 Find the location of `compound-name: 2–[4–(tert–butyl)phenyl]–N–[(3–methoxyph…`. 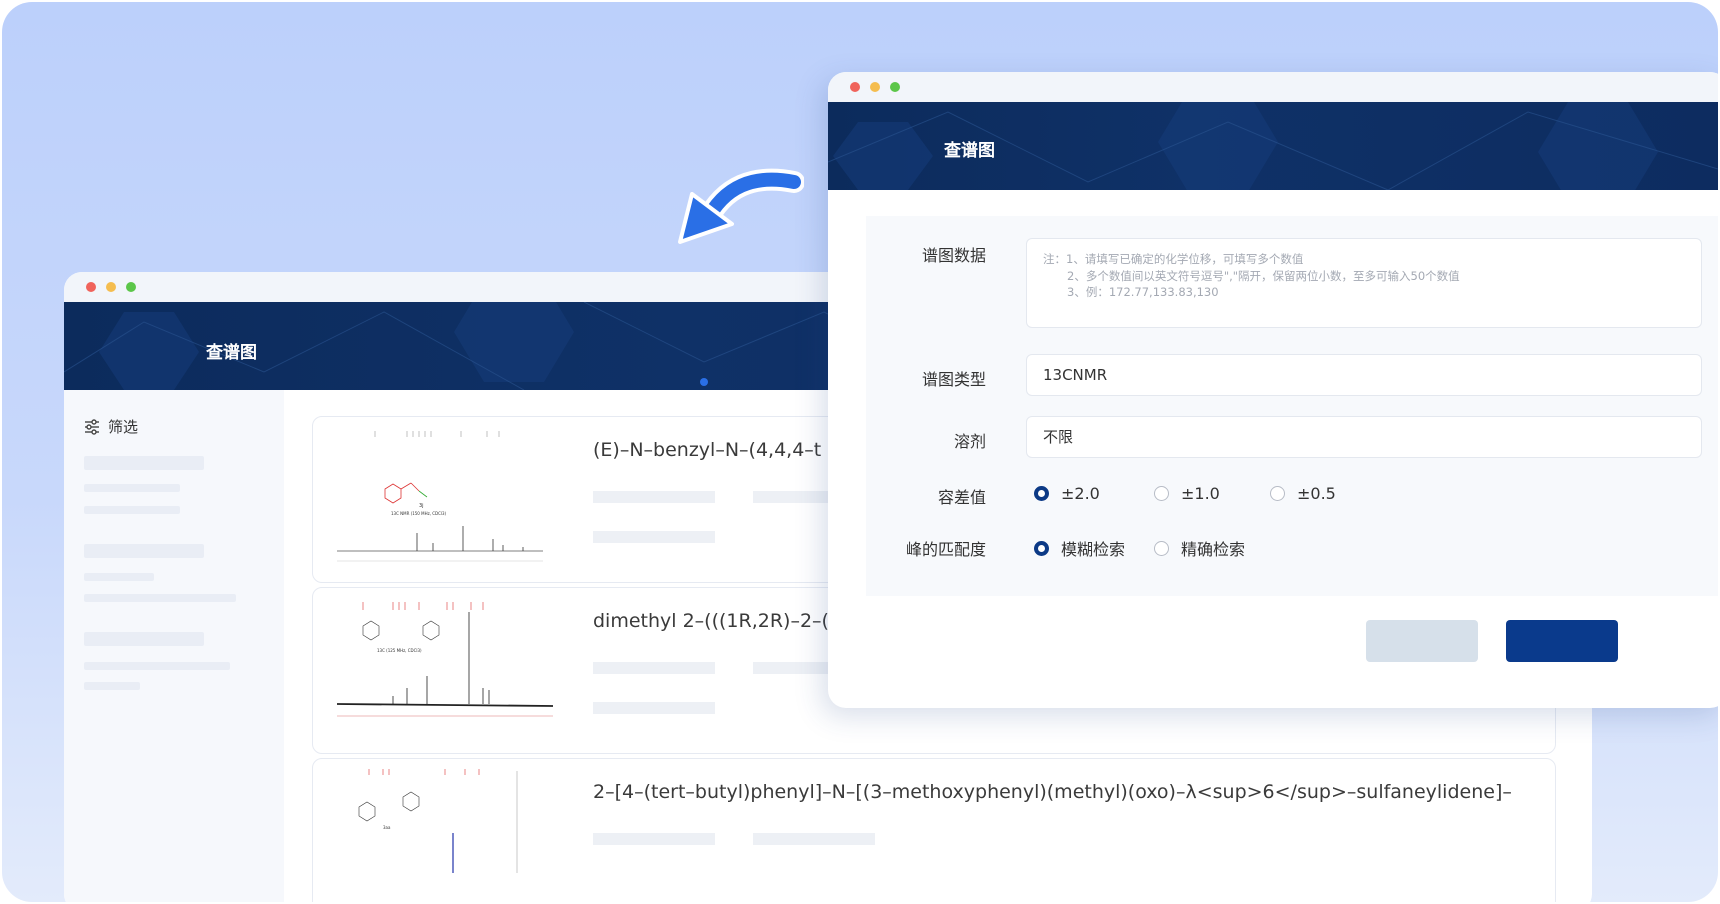

compound-name: 2–[4–(tert–butyl)phenyl]–N–[(3–methoxyph… is located at coordinates (1052, 792).